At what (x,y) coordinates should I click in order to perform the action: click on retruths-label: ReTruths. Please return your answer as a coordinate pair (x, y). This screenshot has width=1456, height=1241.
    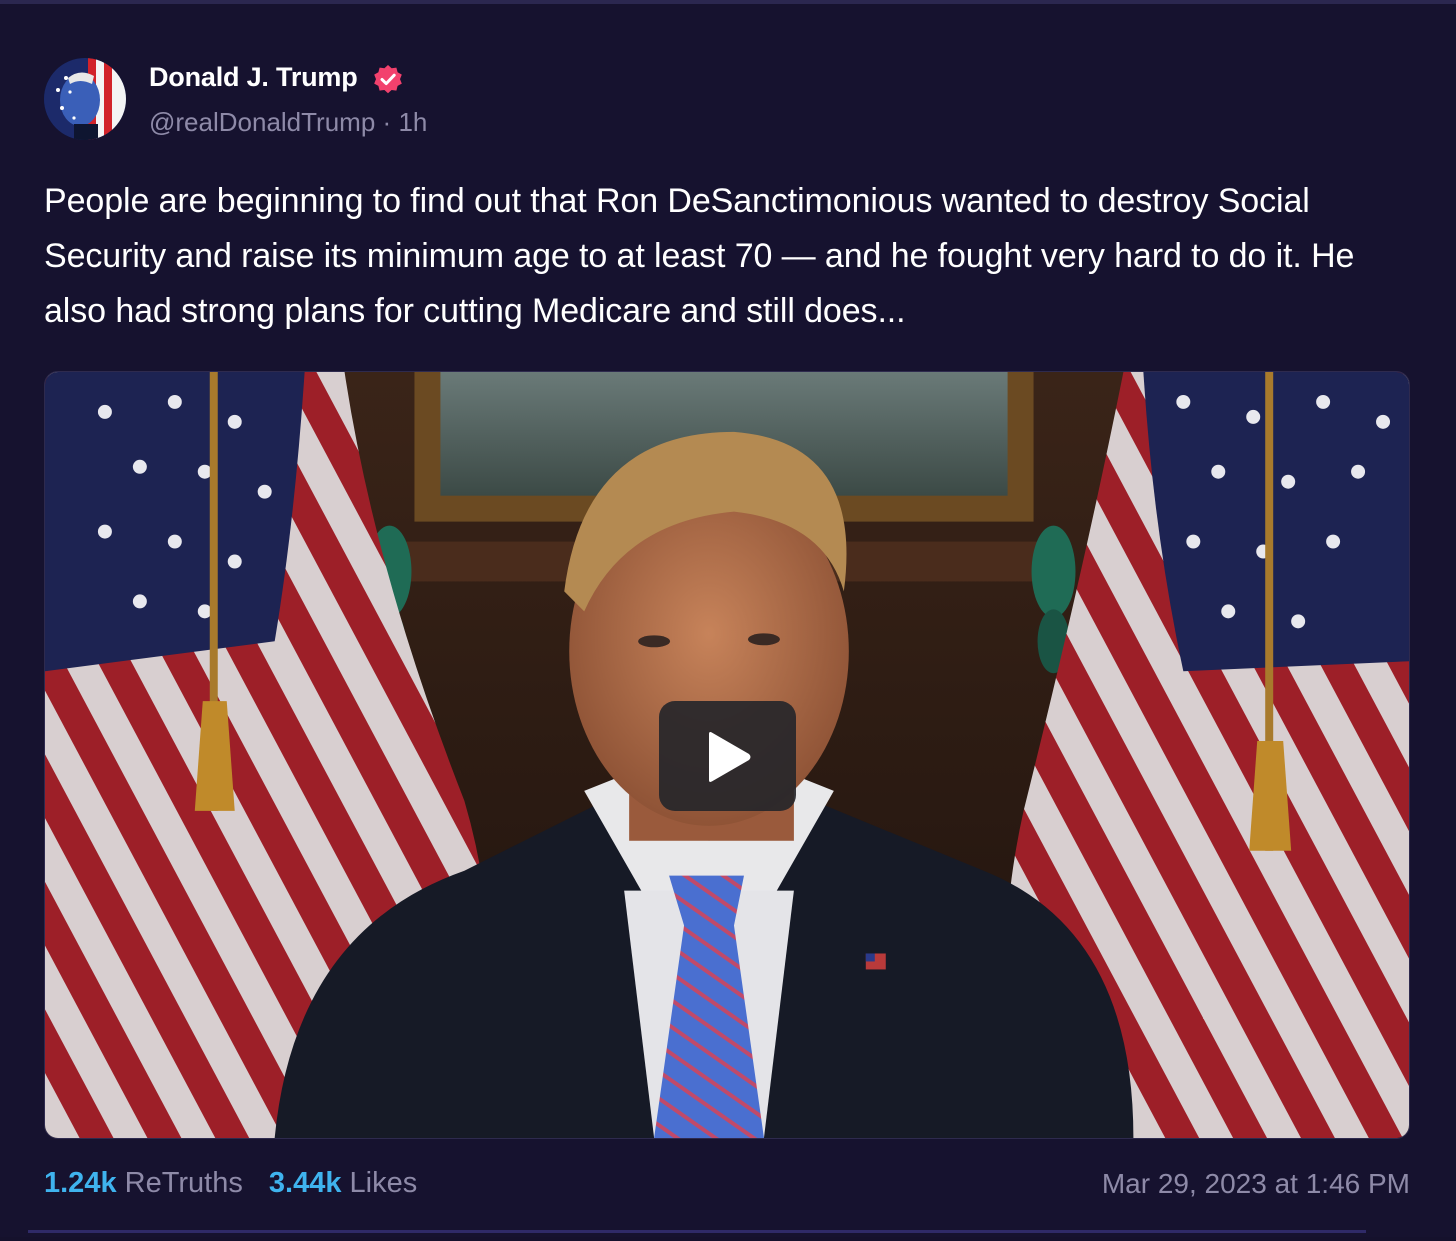
    Looking at the image, I should click on (183, 1183).